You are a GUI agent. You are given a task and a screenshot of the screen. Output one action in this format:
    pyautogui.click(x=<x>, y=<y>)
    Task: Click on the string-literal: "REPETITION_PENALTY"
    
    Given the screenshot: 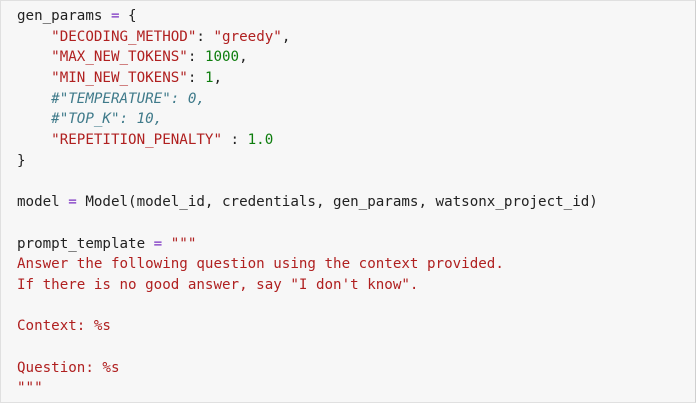 What is the action you would take?
    pyautogui.click(x=137, y=140)
    